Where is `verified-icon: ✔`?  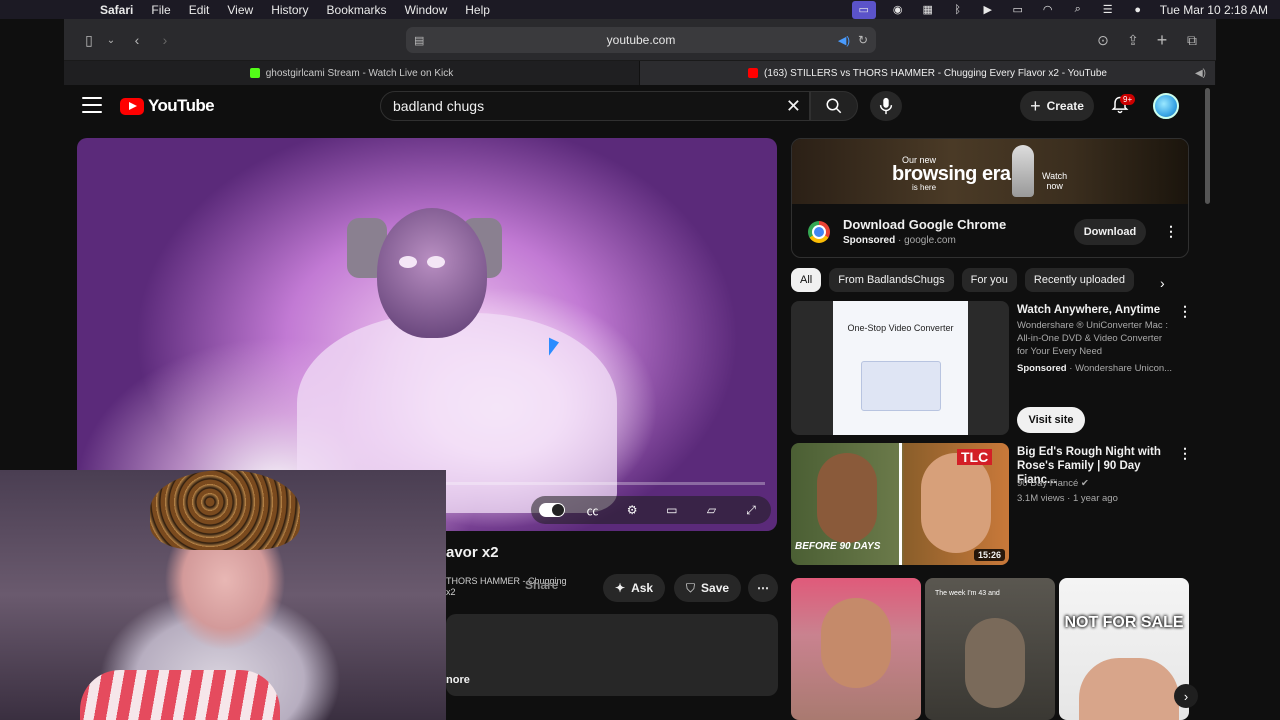 verified-icon: ✔ is located at coordinates (1084, 483).